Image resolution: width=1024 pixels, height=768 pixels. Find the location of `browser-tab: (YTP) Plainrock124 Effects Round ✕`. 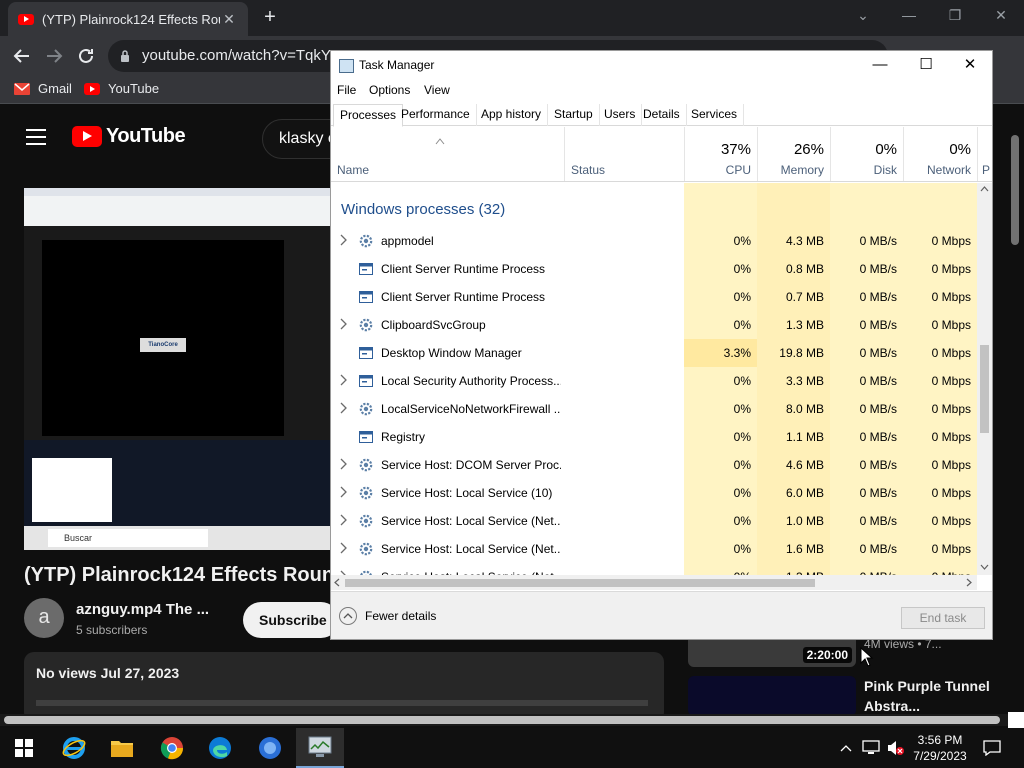

browser-tab: (YTP) Plainrock124 Effects Round ✕ is located at coordinates (128, 19).